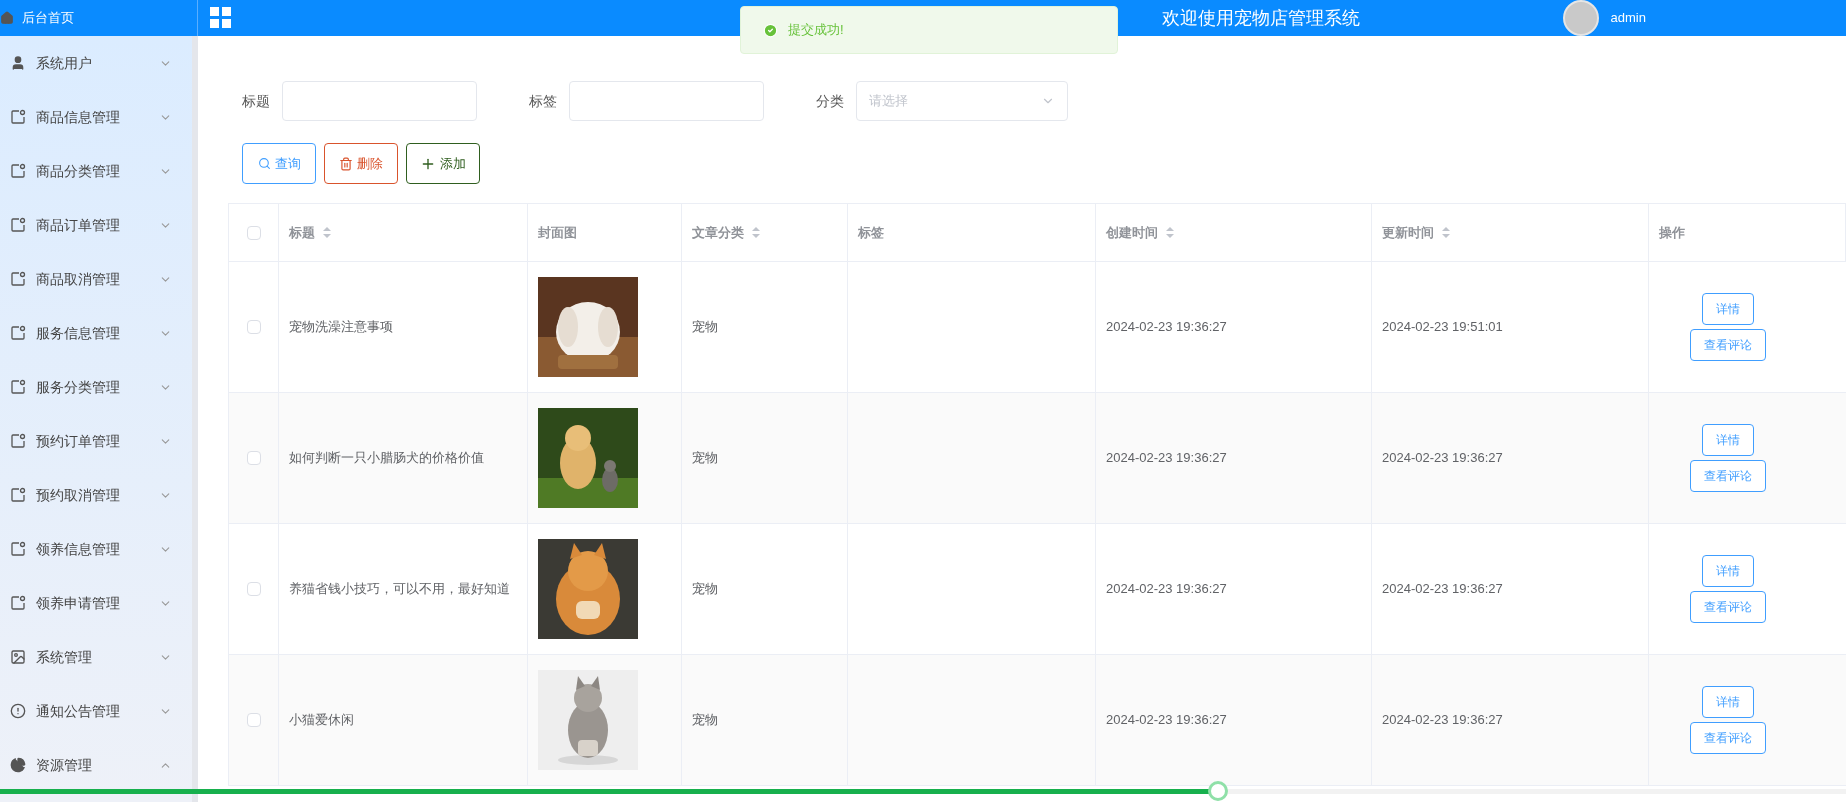  Describe the element at coordinates (96, 63) in the screenshot. I see `sidebar-item: 系统用户` at that location.